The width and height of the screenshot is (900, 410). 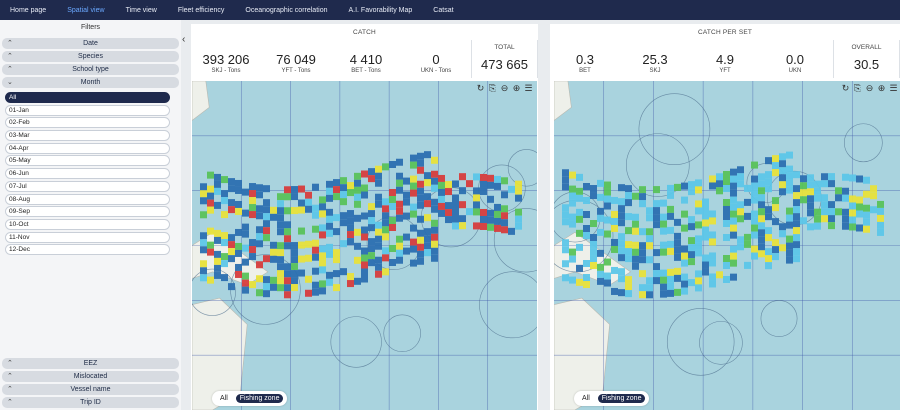 I want to click on month-option: 08-Aug, so click(x=87, y=199).